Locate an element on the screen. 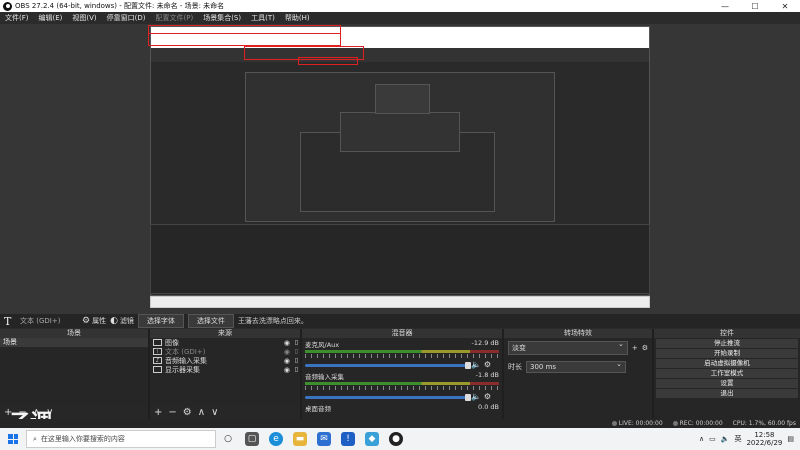 Image resolution: width=800 pixels, height=450 pixels. clock-date: 2022/6/29 is located at coordinates (764, 443).